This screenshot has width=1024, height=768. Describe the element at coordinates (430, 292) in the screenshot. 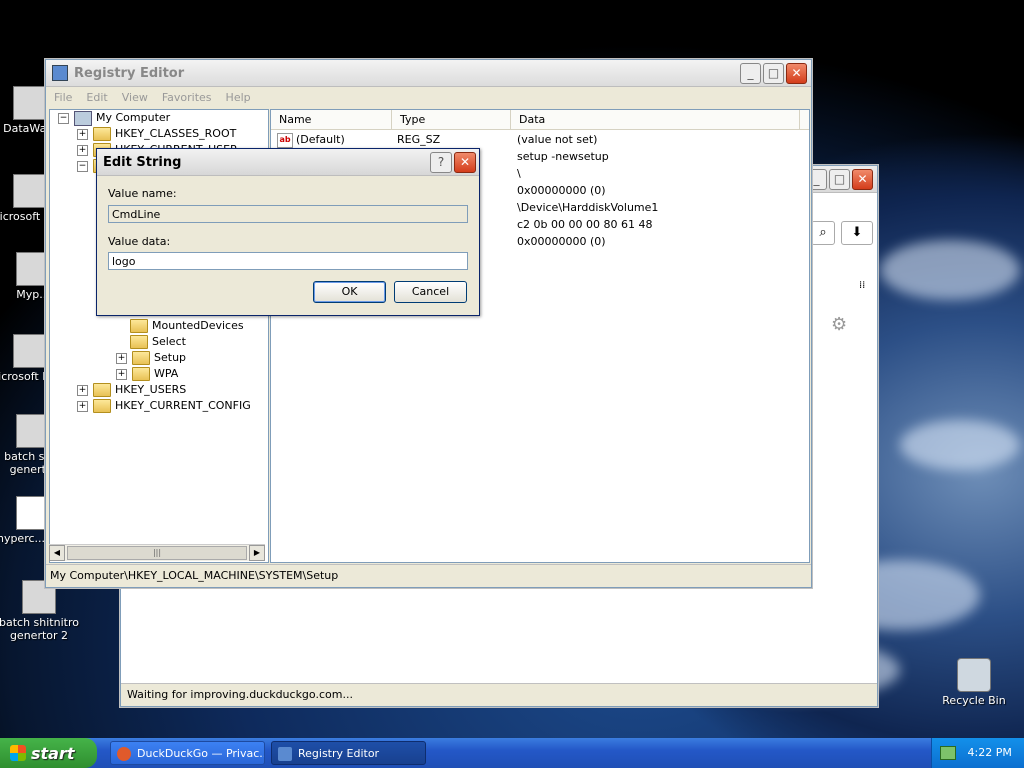

I see `cancel-button: Cancel` at that location.